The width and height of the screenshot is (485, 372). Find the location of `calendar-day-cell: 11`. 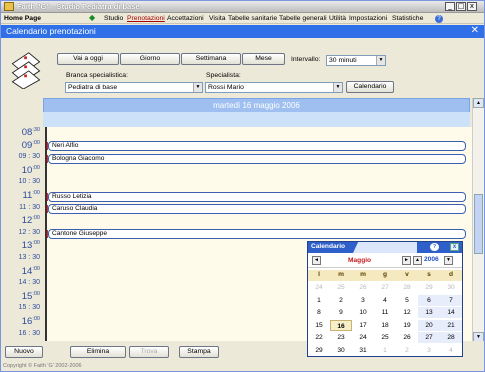

calendar-day-cell: 11 is located at coordinates (385, 312).